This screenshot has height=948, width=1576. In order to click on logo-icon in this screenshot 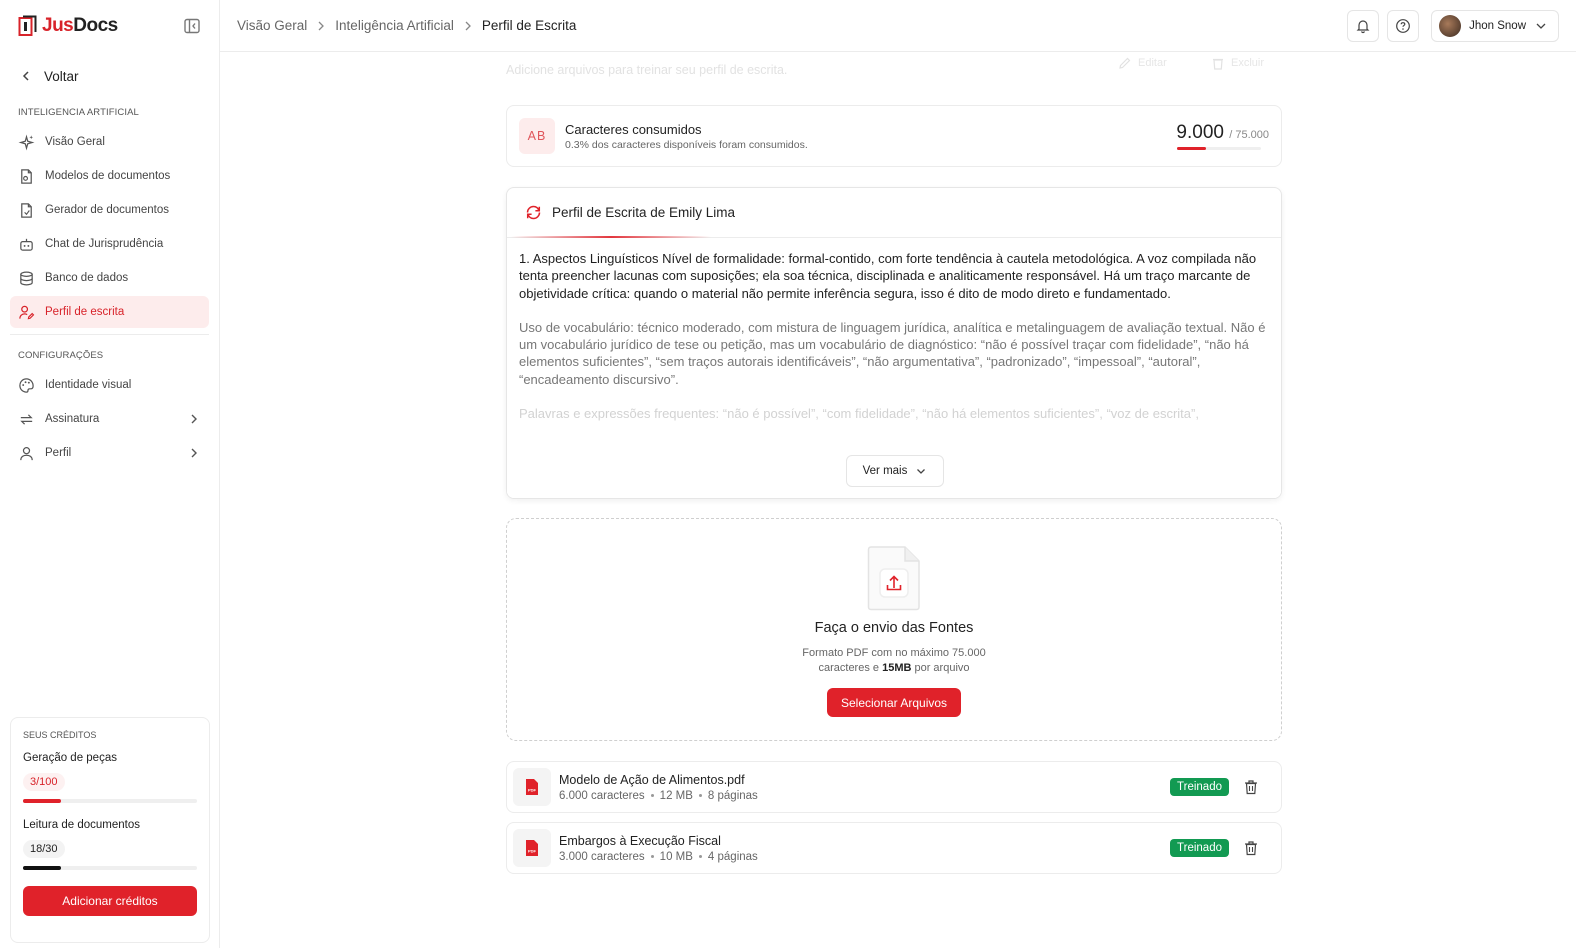, I will do `click(27, 25)`.